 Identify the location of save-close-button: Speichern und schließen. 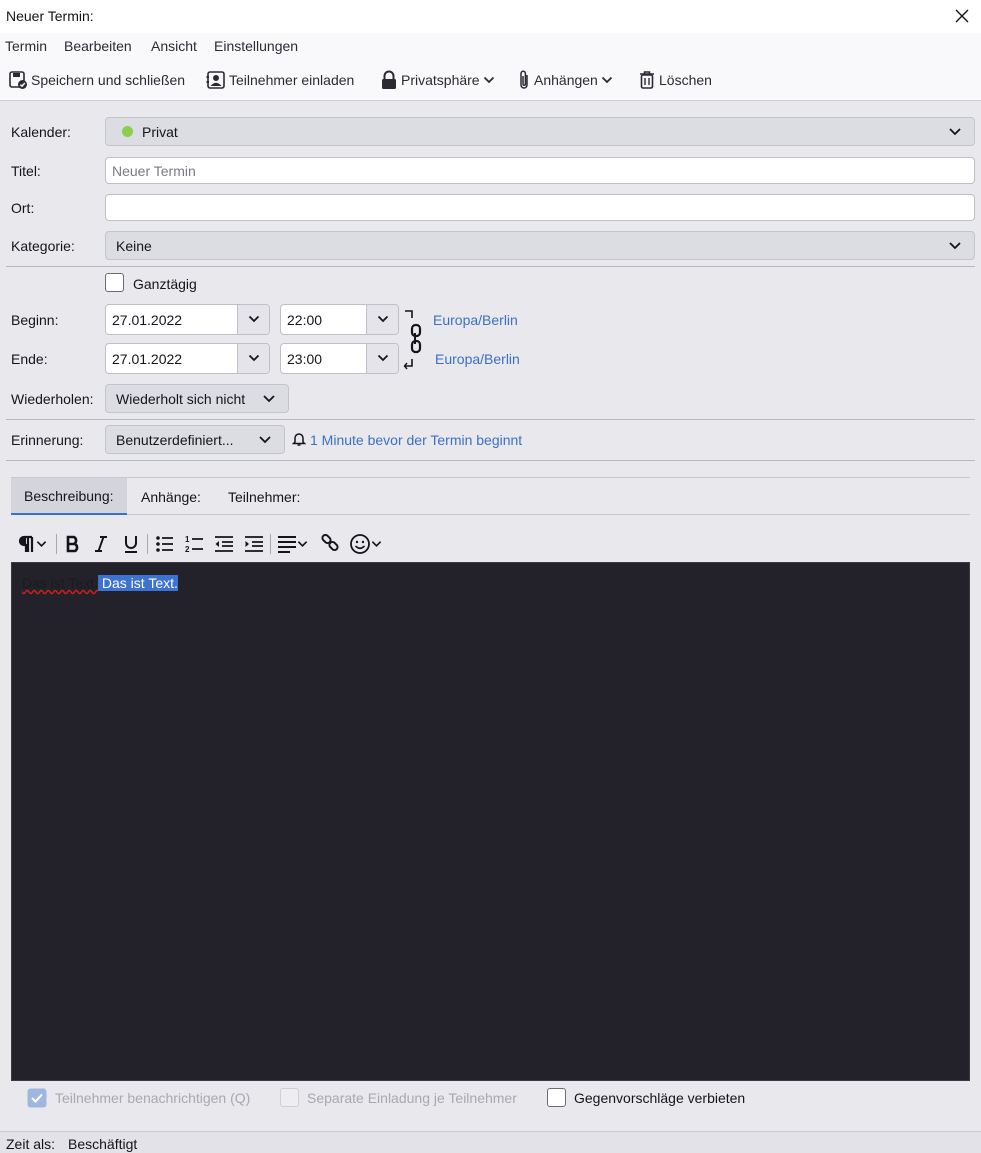
(96, 80).